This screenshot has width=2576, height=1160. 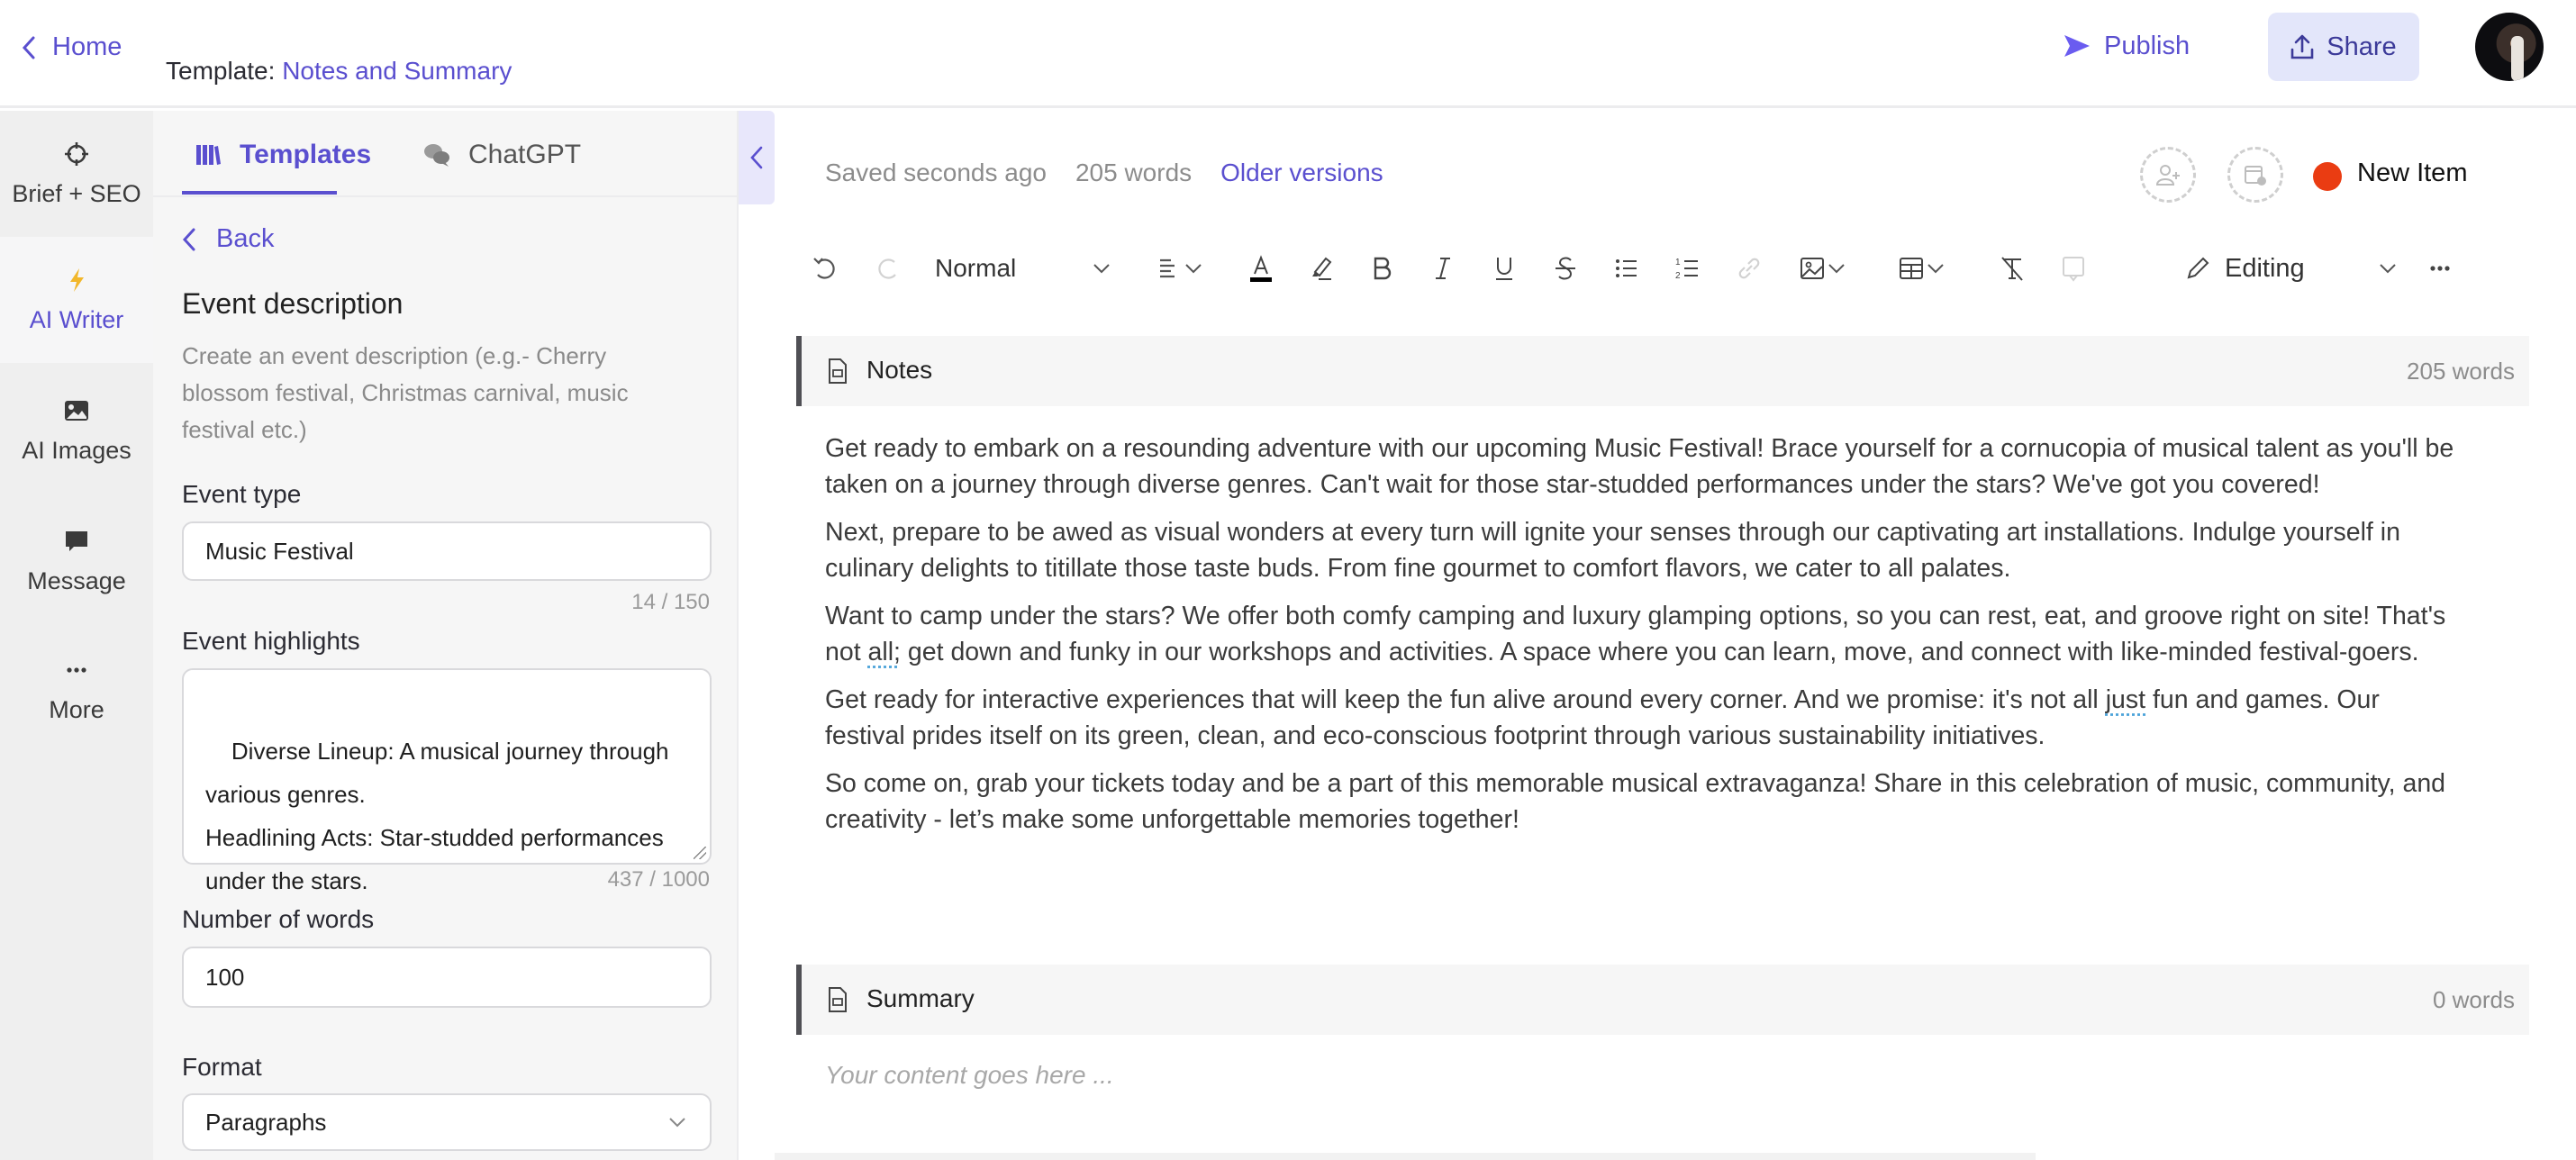 What do you see at coordinates (2077, 46) in the screenshot?
I see `send-icon` at bounding box center [2077, 46].